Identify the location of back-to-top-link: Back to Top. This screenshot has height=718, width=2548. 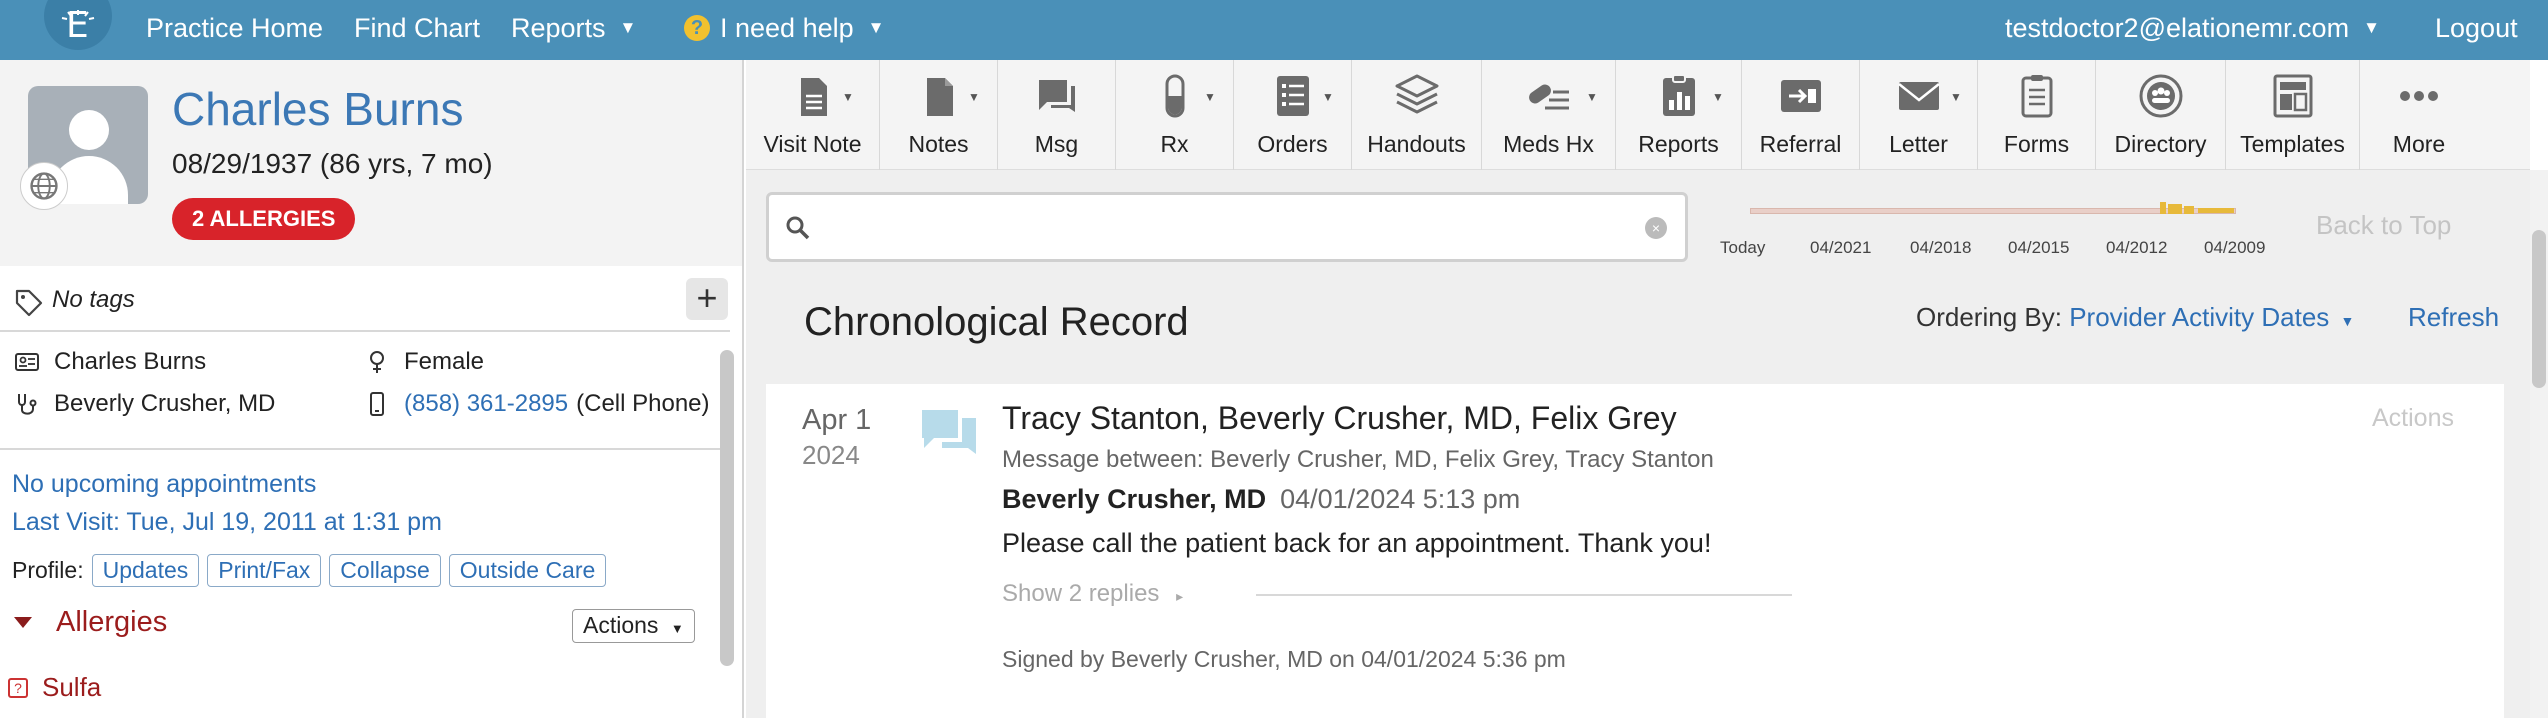
(2383, 225).